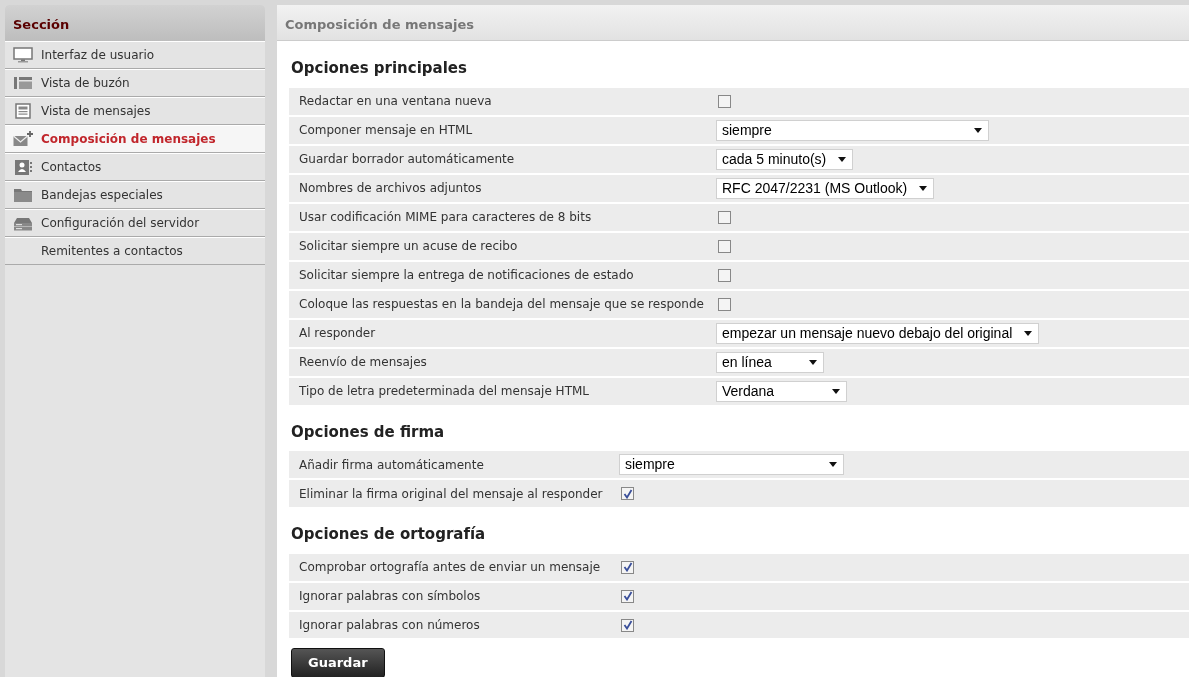 The height and width of the screenshot is (677, 1189). What do you see at coordinates (338, 662) in the screenshot?
I see `save-button: Guardar` at bounding box center [338, 662].